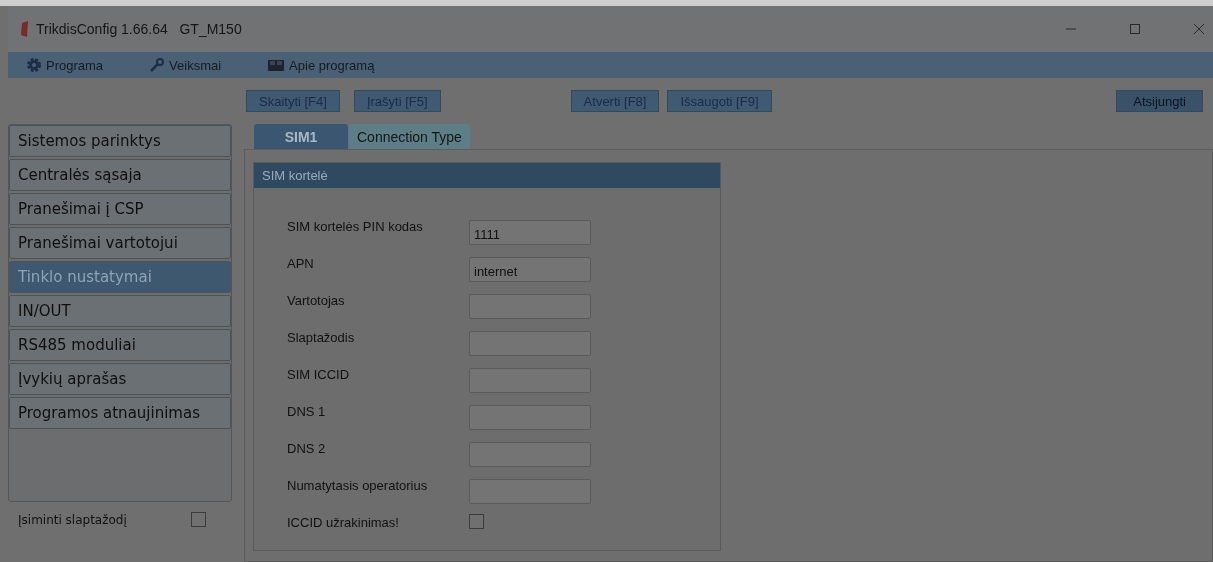 This screenshot has width=1213, height=562. What do you see at coordinates (307, 448) in the screenshot?
I see `field-label: DNS 2` at bounding box center [307, 448].